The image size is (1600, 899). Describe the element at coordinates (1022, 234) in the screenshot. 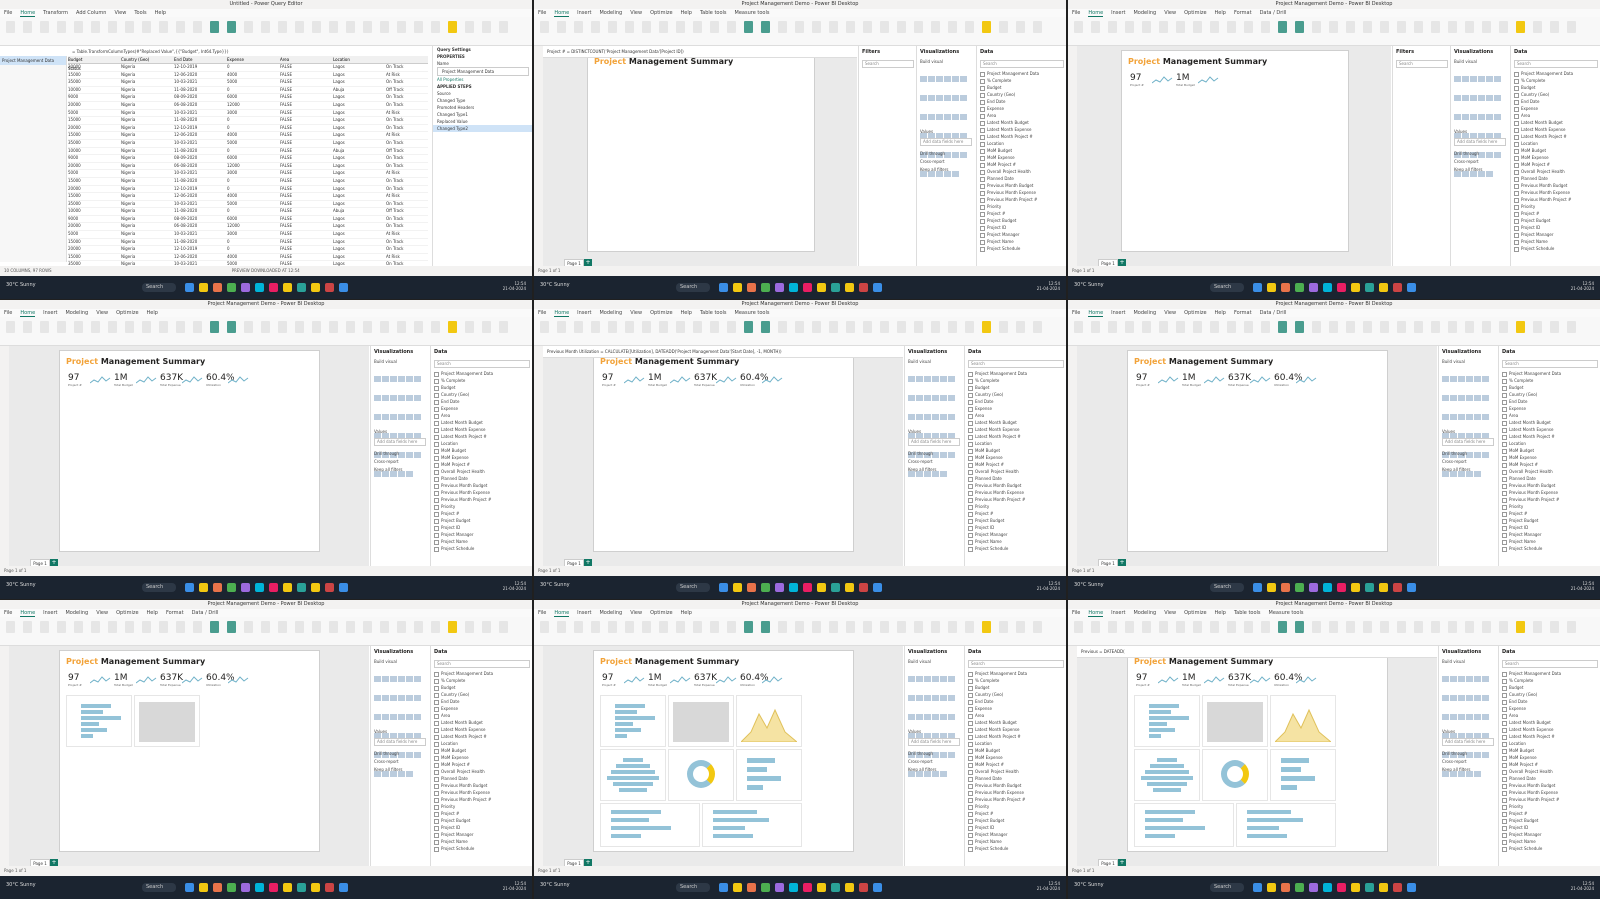

I see `data-field-item: Project Manager` at that location.